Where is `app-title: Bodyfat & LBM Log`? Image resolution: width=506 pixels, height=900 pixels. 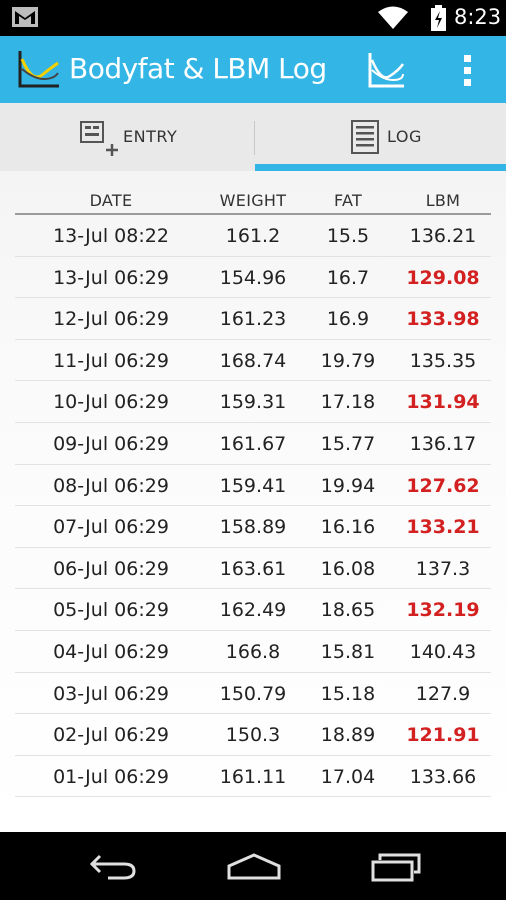 app-title: Bodyfat & LBM Log is located at coordinates (198, 68).